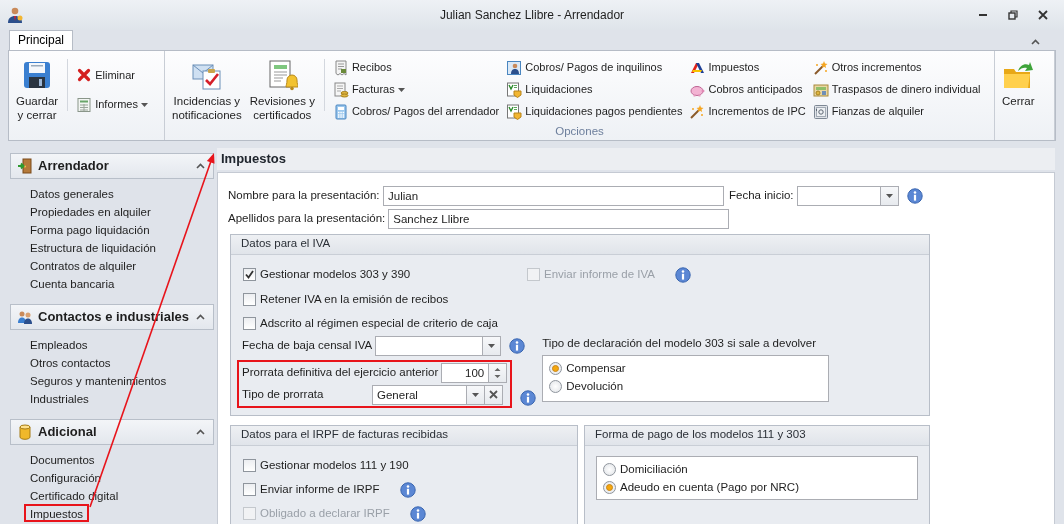 The image size is (1064, 524). What do you see at coordinates (25, 166) in the screenshot?
I see `door-arrow-icon` at bounding box center [25, 166].